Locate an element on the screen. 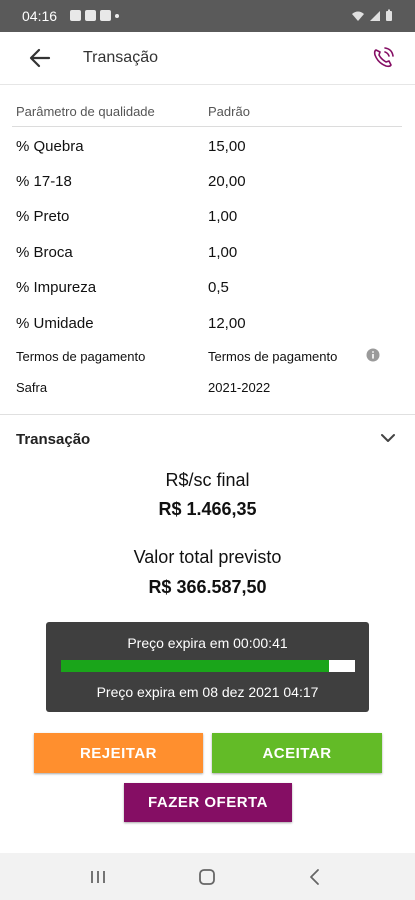 Image resolution: width=415 pixels, height=900 pixels. transaction-section-header: Transação is located at coordinates (207, 437).